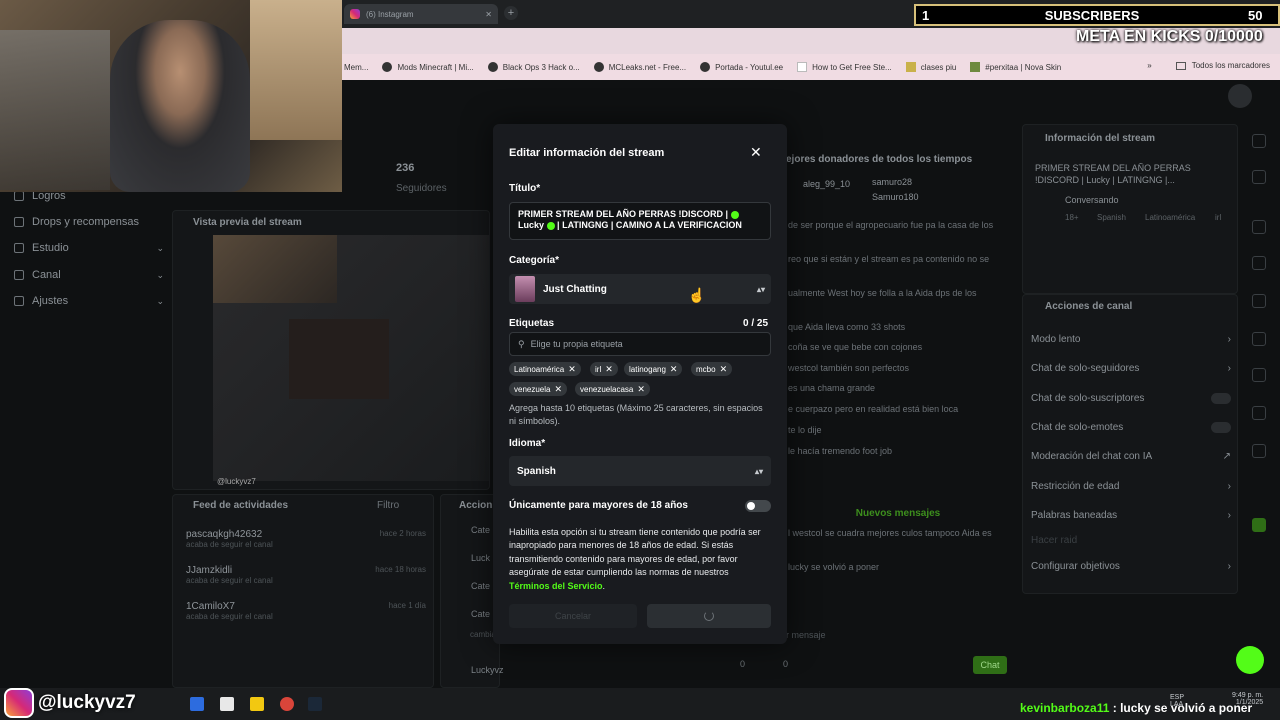 Image resolution: width=1280 pixels, height=720 pixels. I want to click on tag-chip: mcbo ✕, so click(712, 369).